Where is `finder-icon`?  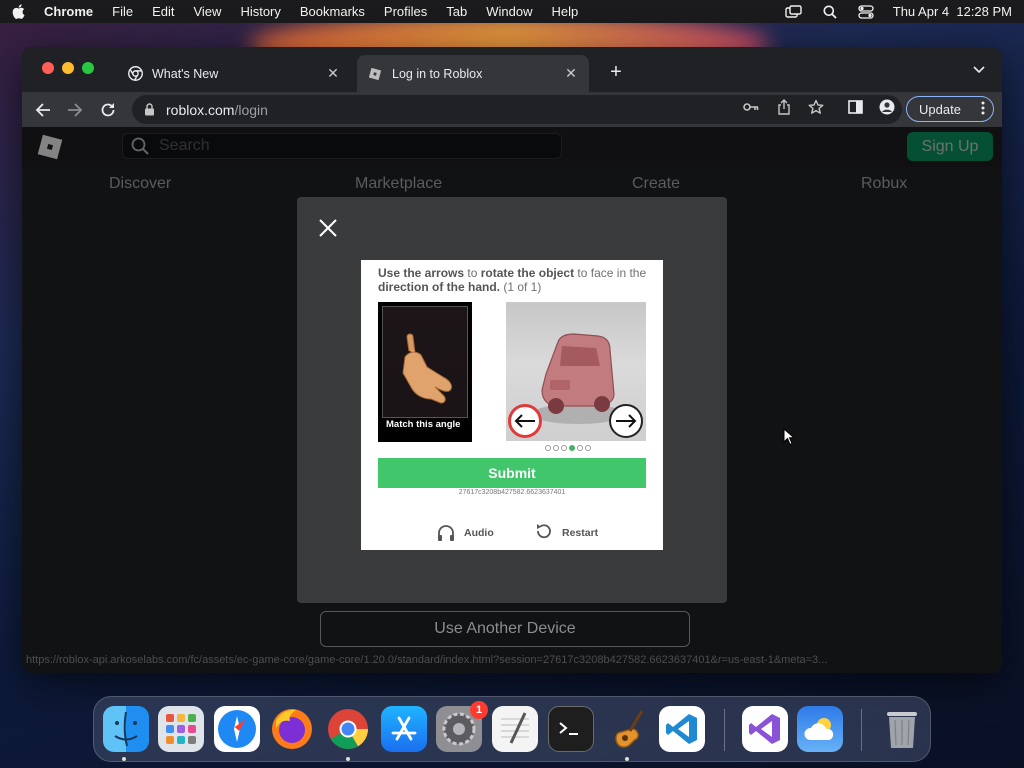 finder-icon is located at coordinates (126, 729).